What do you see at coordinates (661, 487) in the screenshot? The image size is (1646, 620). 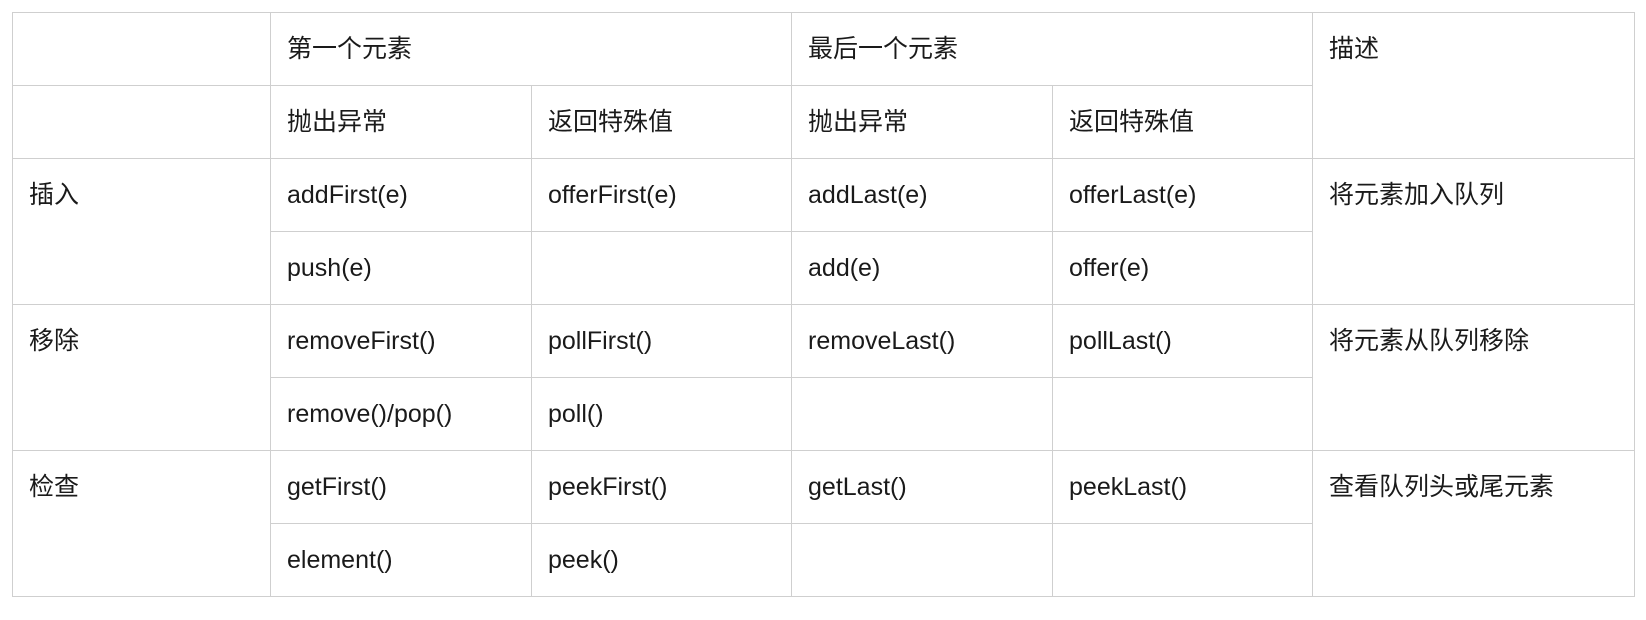 I see `method-cell: peekFirst()` at bounding box center [661, 487].